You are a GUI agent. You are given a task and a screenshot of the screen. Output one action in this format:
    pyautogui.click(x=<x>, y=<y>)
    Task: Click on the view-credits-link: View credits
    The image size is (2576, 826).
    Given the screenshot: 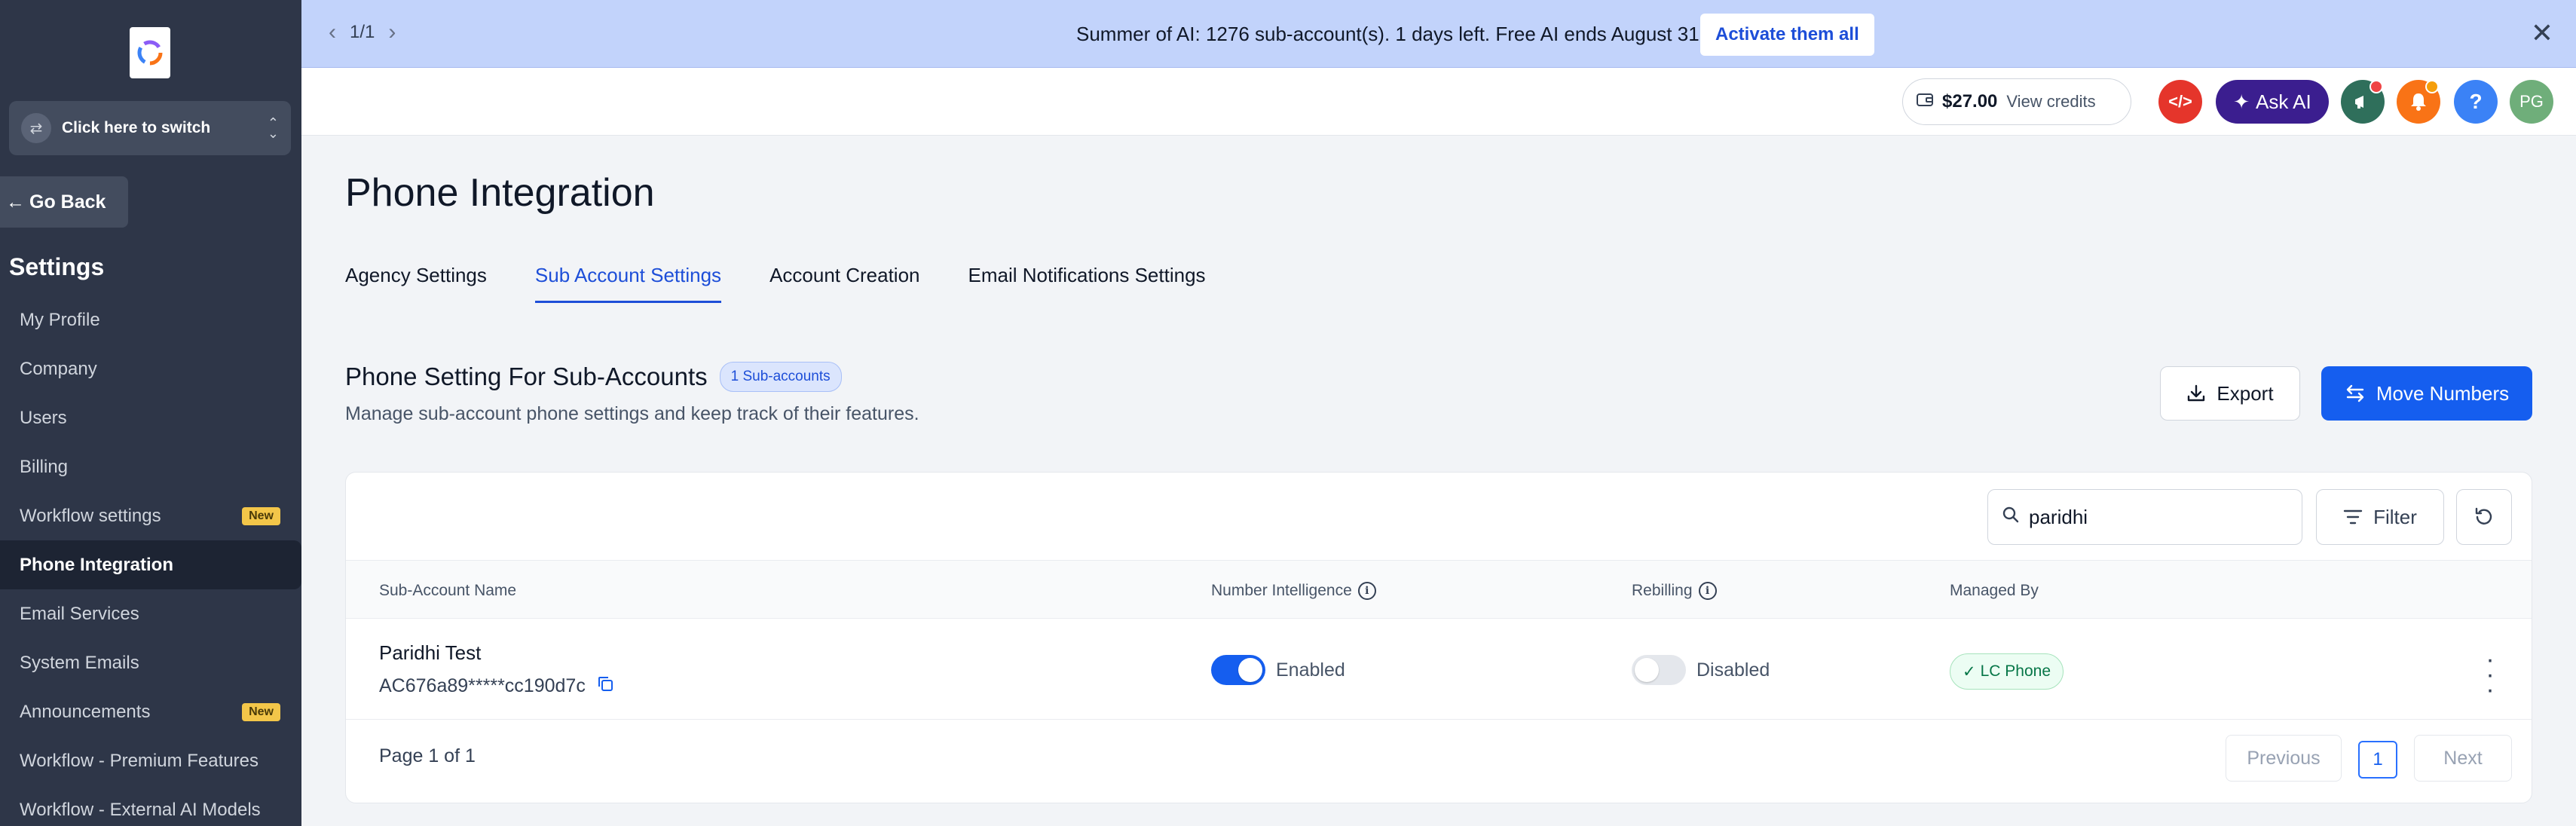 What is the action you would take?
    pyautogui.click(x=2050, y=102)
    